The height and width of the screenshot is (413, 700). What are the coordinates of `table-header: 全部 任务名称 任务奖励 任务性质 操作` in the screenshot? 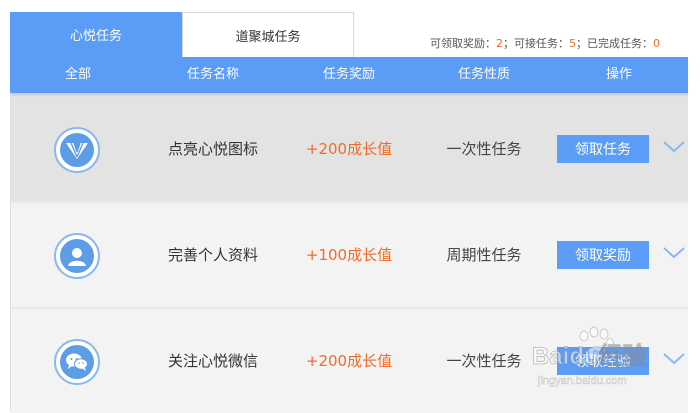 It's located at (349, 75).